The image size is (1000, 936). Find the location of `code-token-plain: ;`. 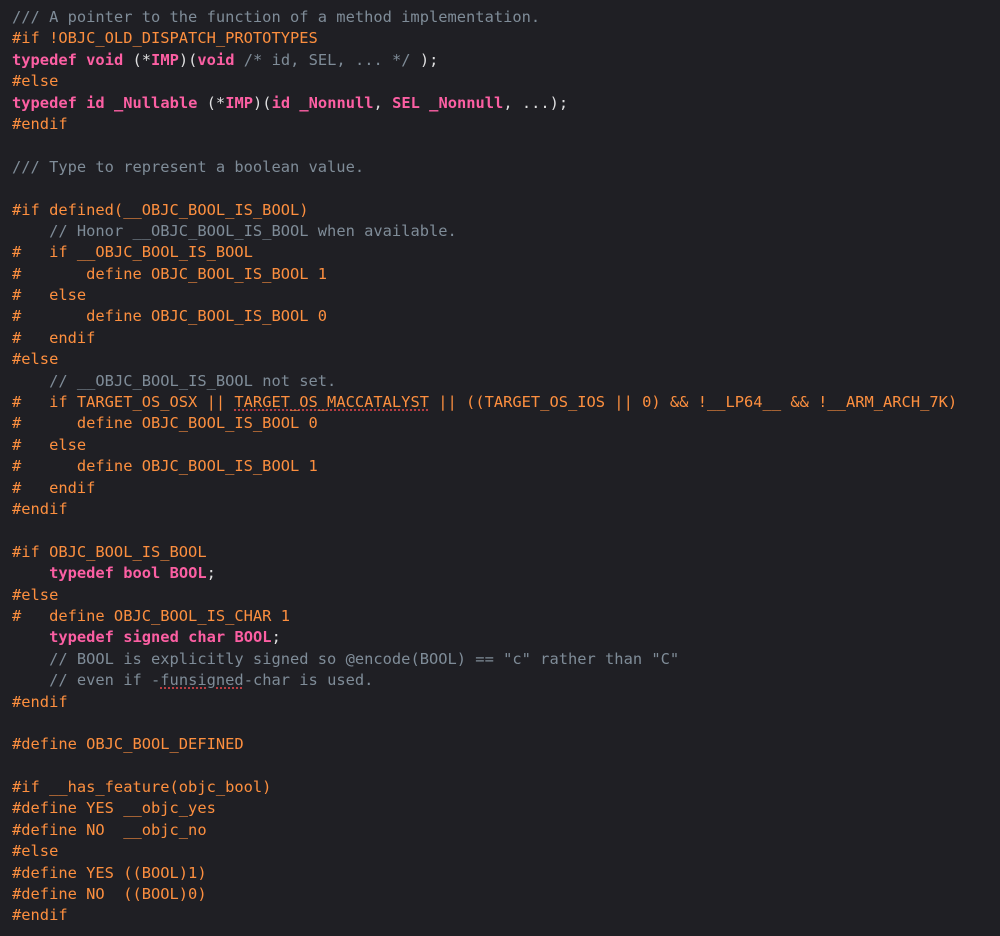

code-token-plain: ; is located at coordinates (276, 637).